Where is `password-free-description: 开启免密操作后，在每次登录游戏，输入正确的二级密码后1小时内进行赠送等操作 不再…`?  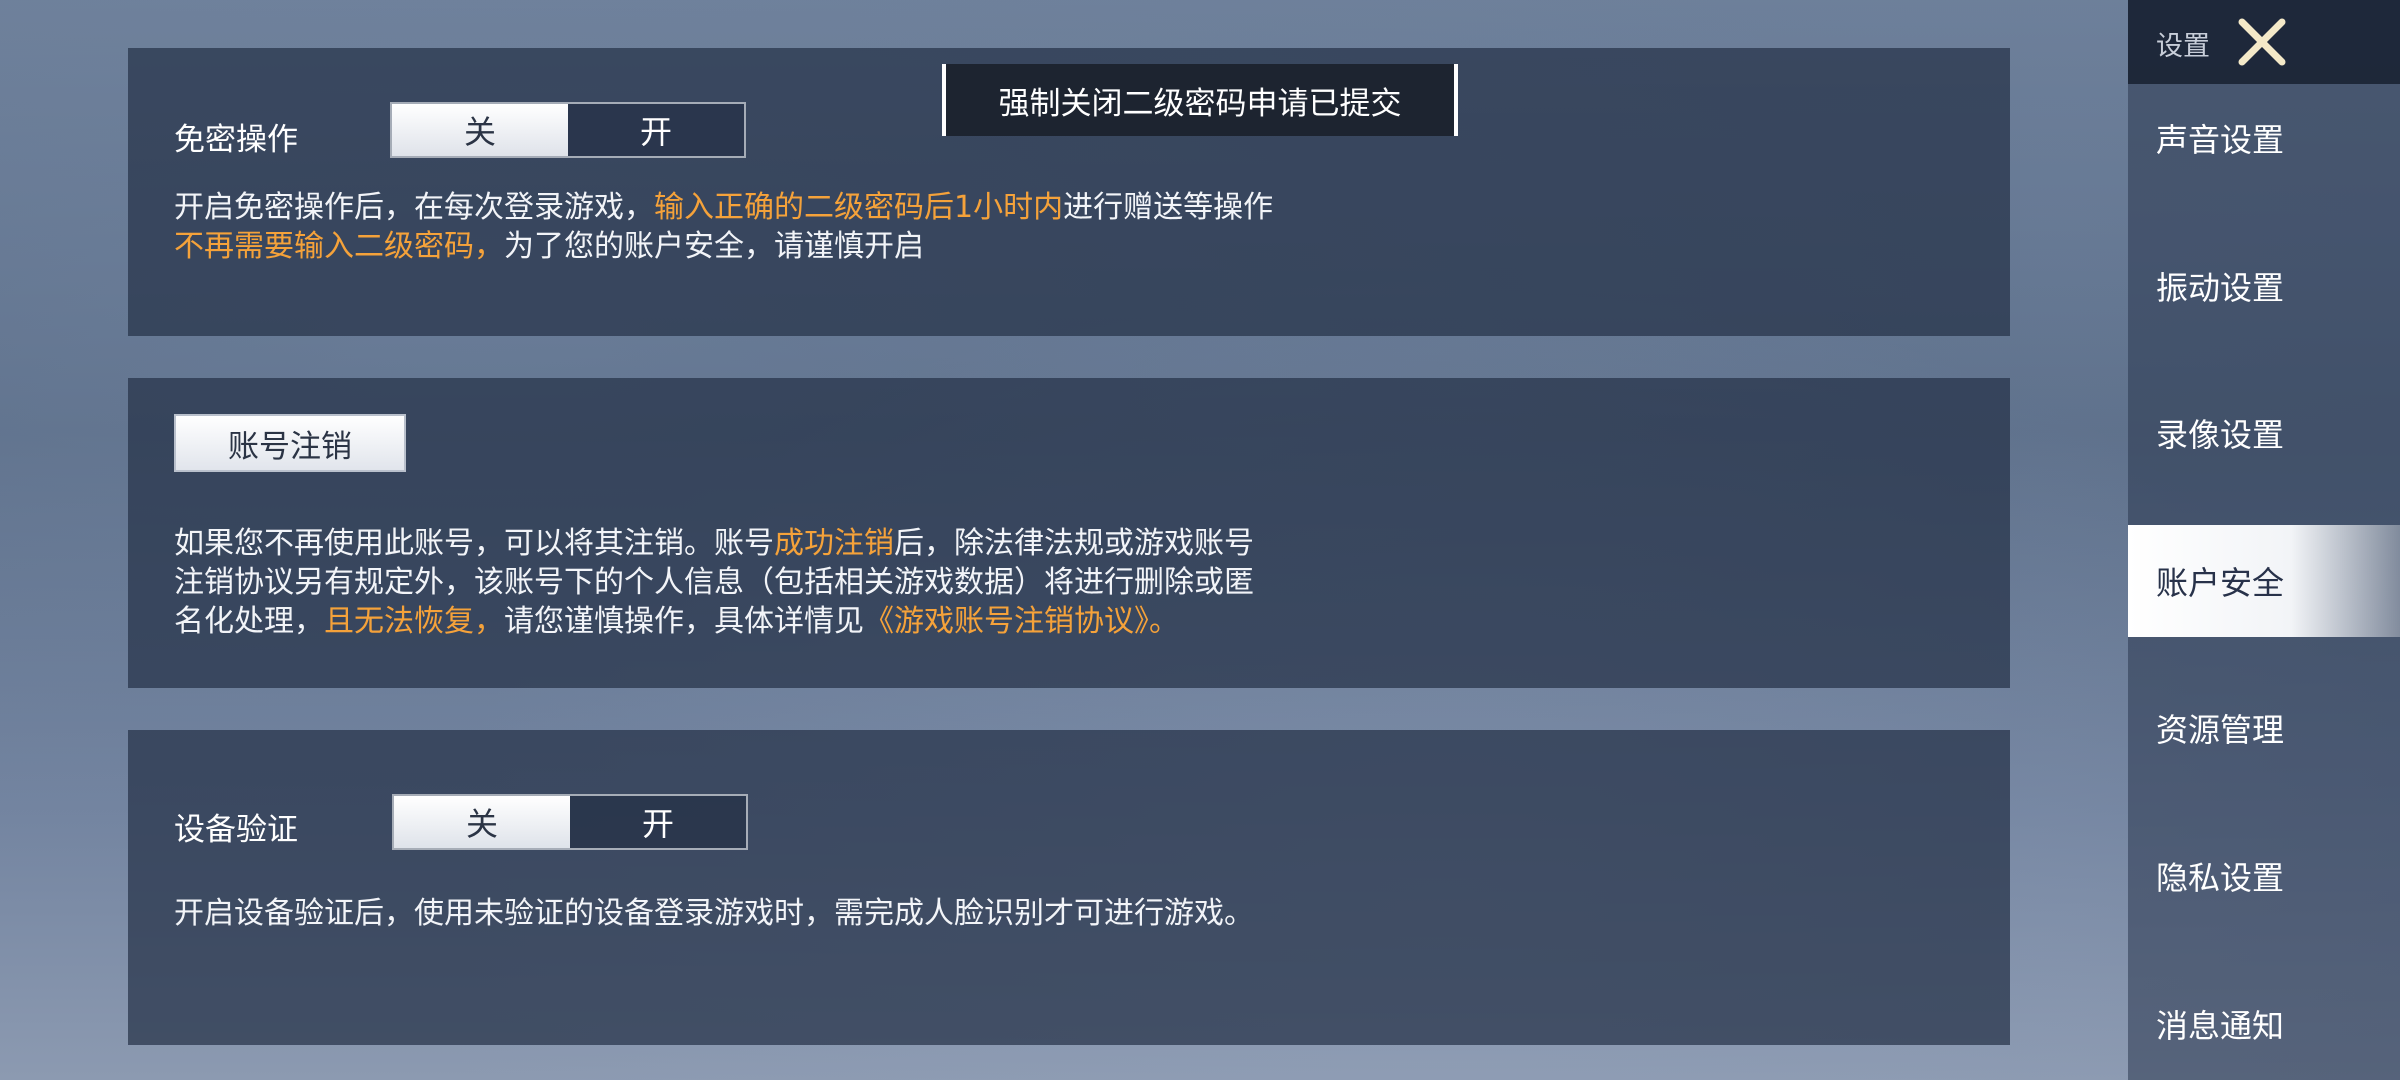 password-free-description: 开启免密操作后，在每次登录游戏，输入正确的二级密码后1小时内进行赠送等操作 不再… is located at coordinates (723, 227).